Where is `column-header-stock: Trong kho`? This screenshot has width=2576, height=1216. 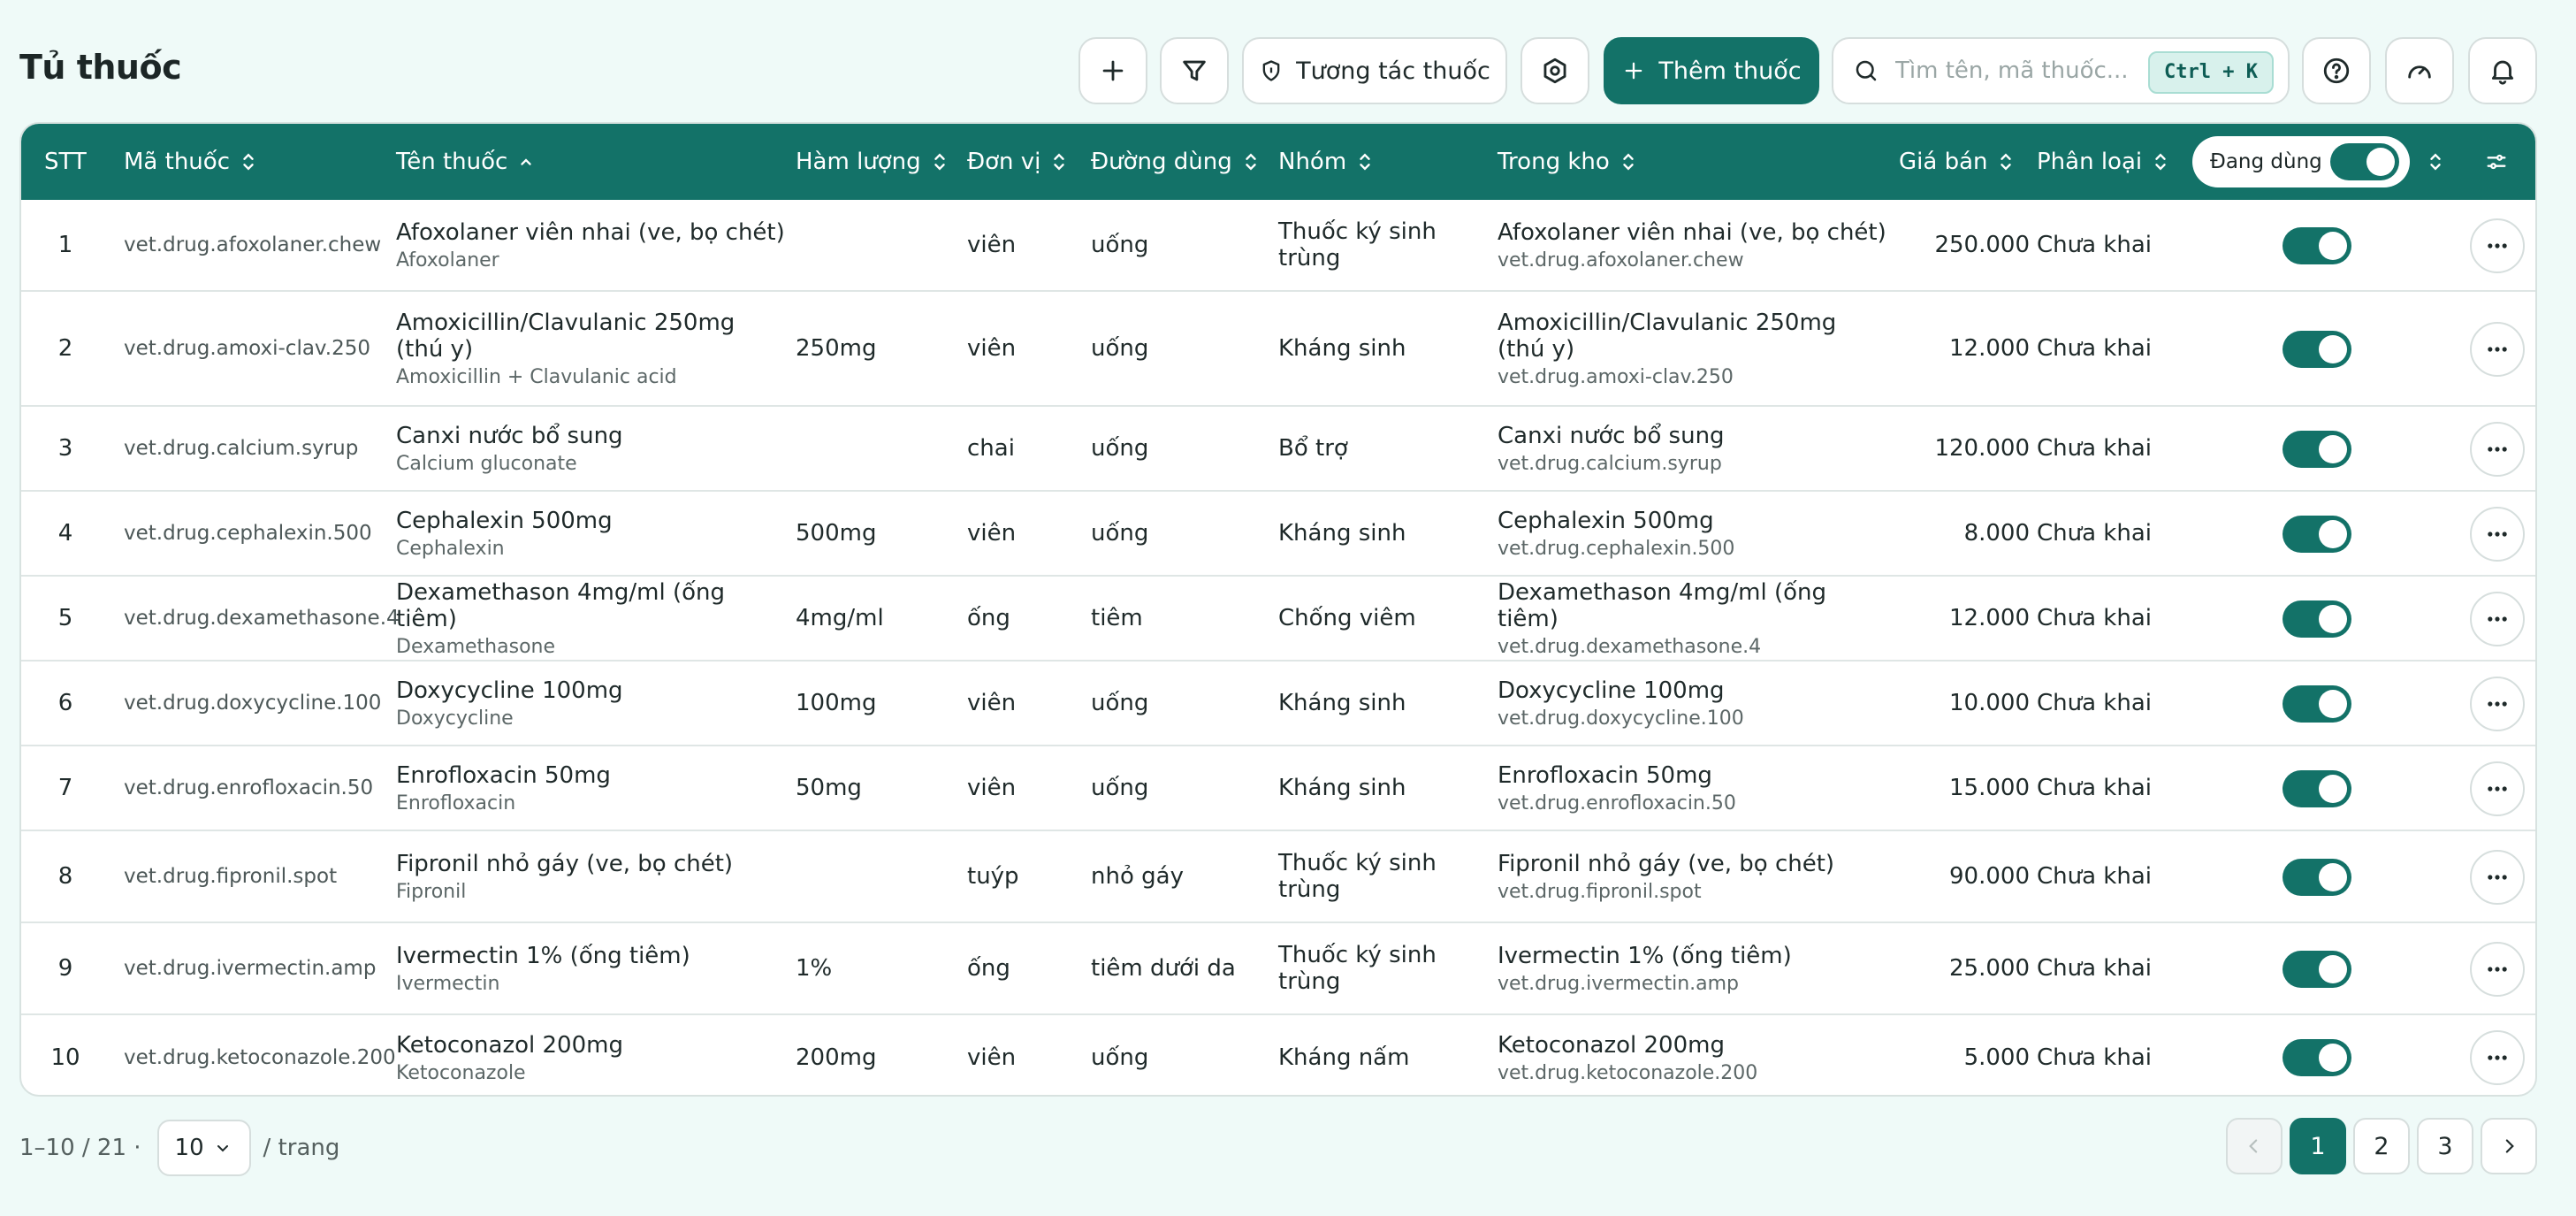
column-header-stock: Trong kho is located at coordinates (1567, 162).